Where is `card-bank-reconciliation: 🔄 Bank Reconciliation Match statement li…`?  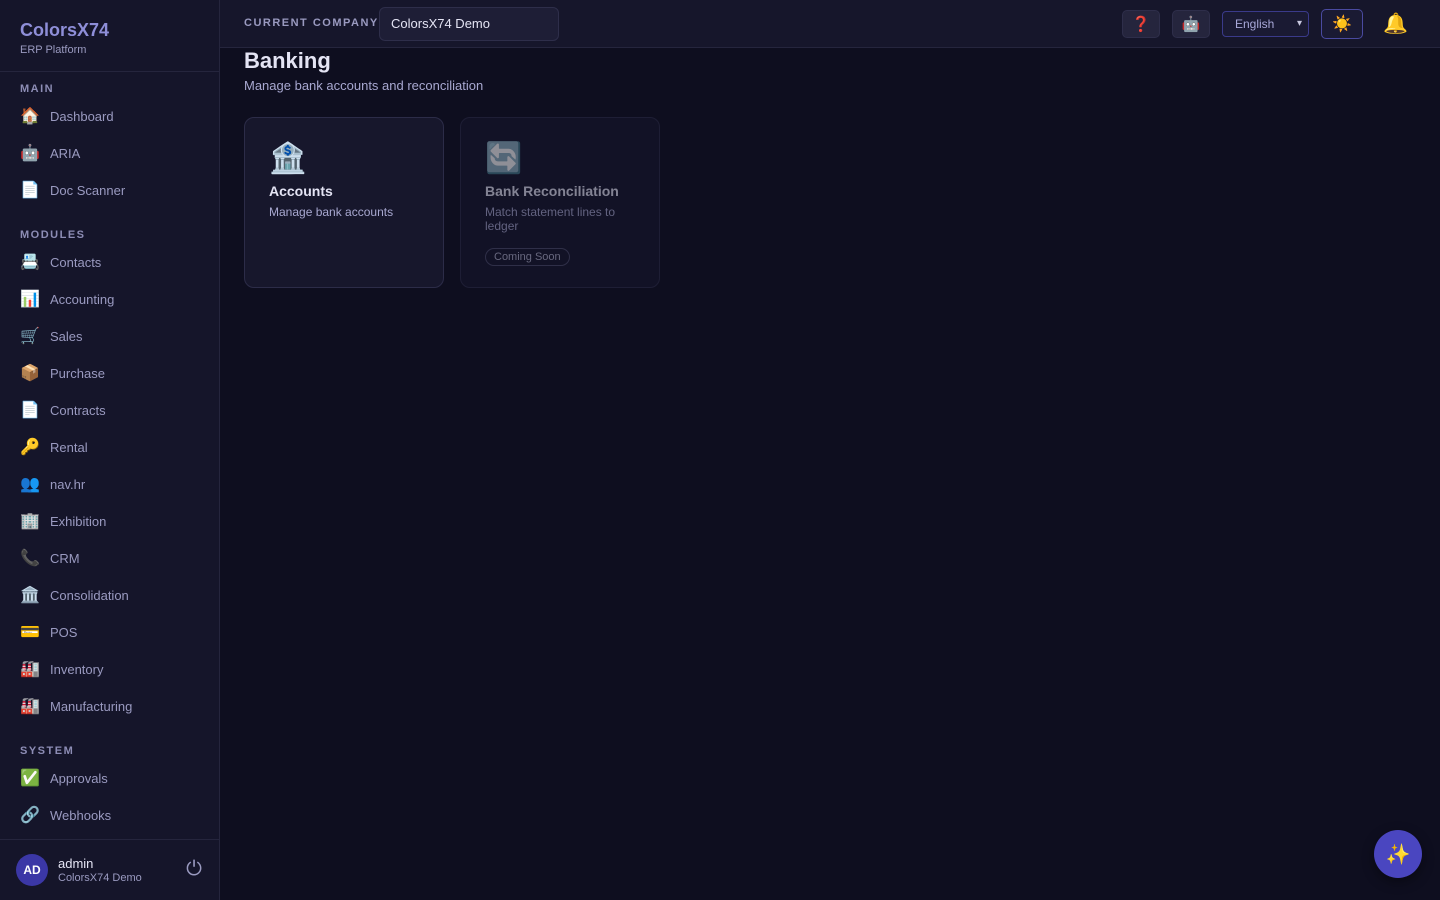
card-bank-reconciliation: 🔄 Bank Reconciliation Match statement li… is located at coordinates (560, 202).